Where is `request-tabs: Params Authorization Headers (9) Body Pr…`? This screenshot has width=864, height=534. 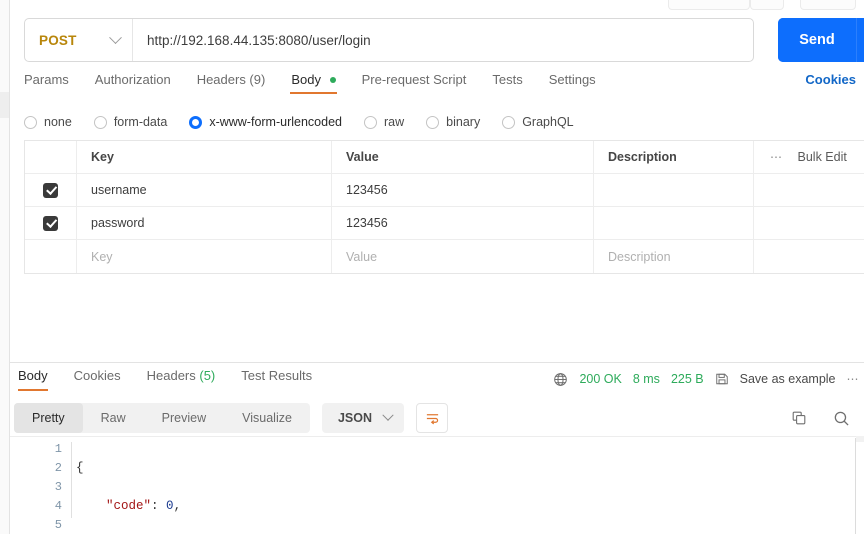
request-tabs: Params Authorization Headers (9) Body Pr… is located at coordinates (444, 85).